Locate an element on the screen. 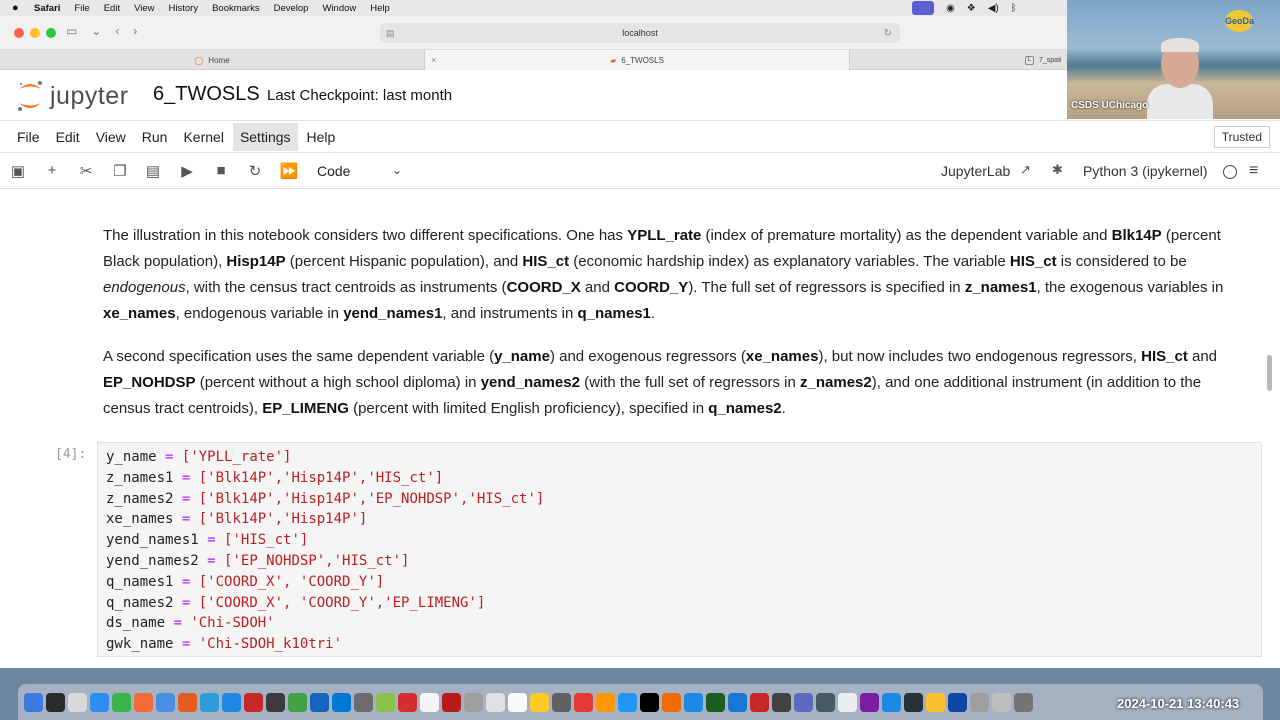 This screenshot has width=1280, height=720. tab-7-spati: L 7_spati is located at coordinates (1043, 60).